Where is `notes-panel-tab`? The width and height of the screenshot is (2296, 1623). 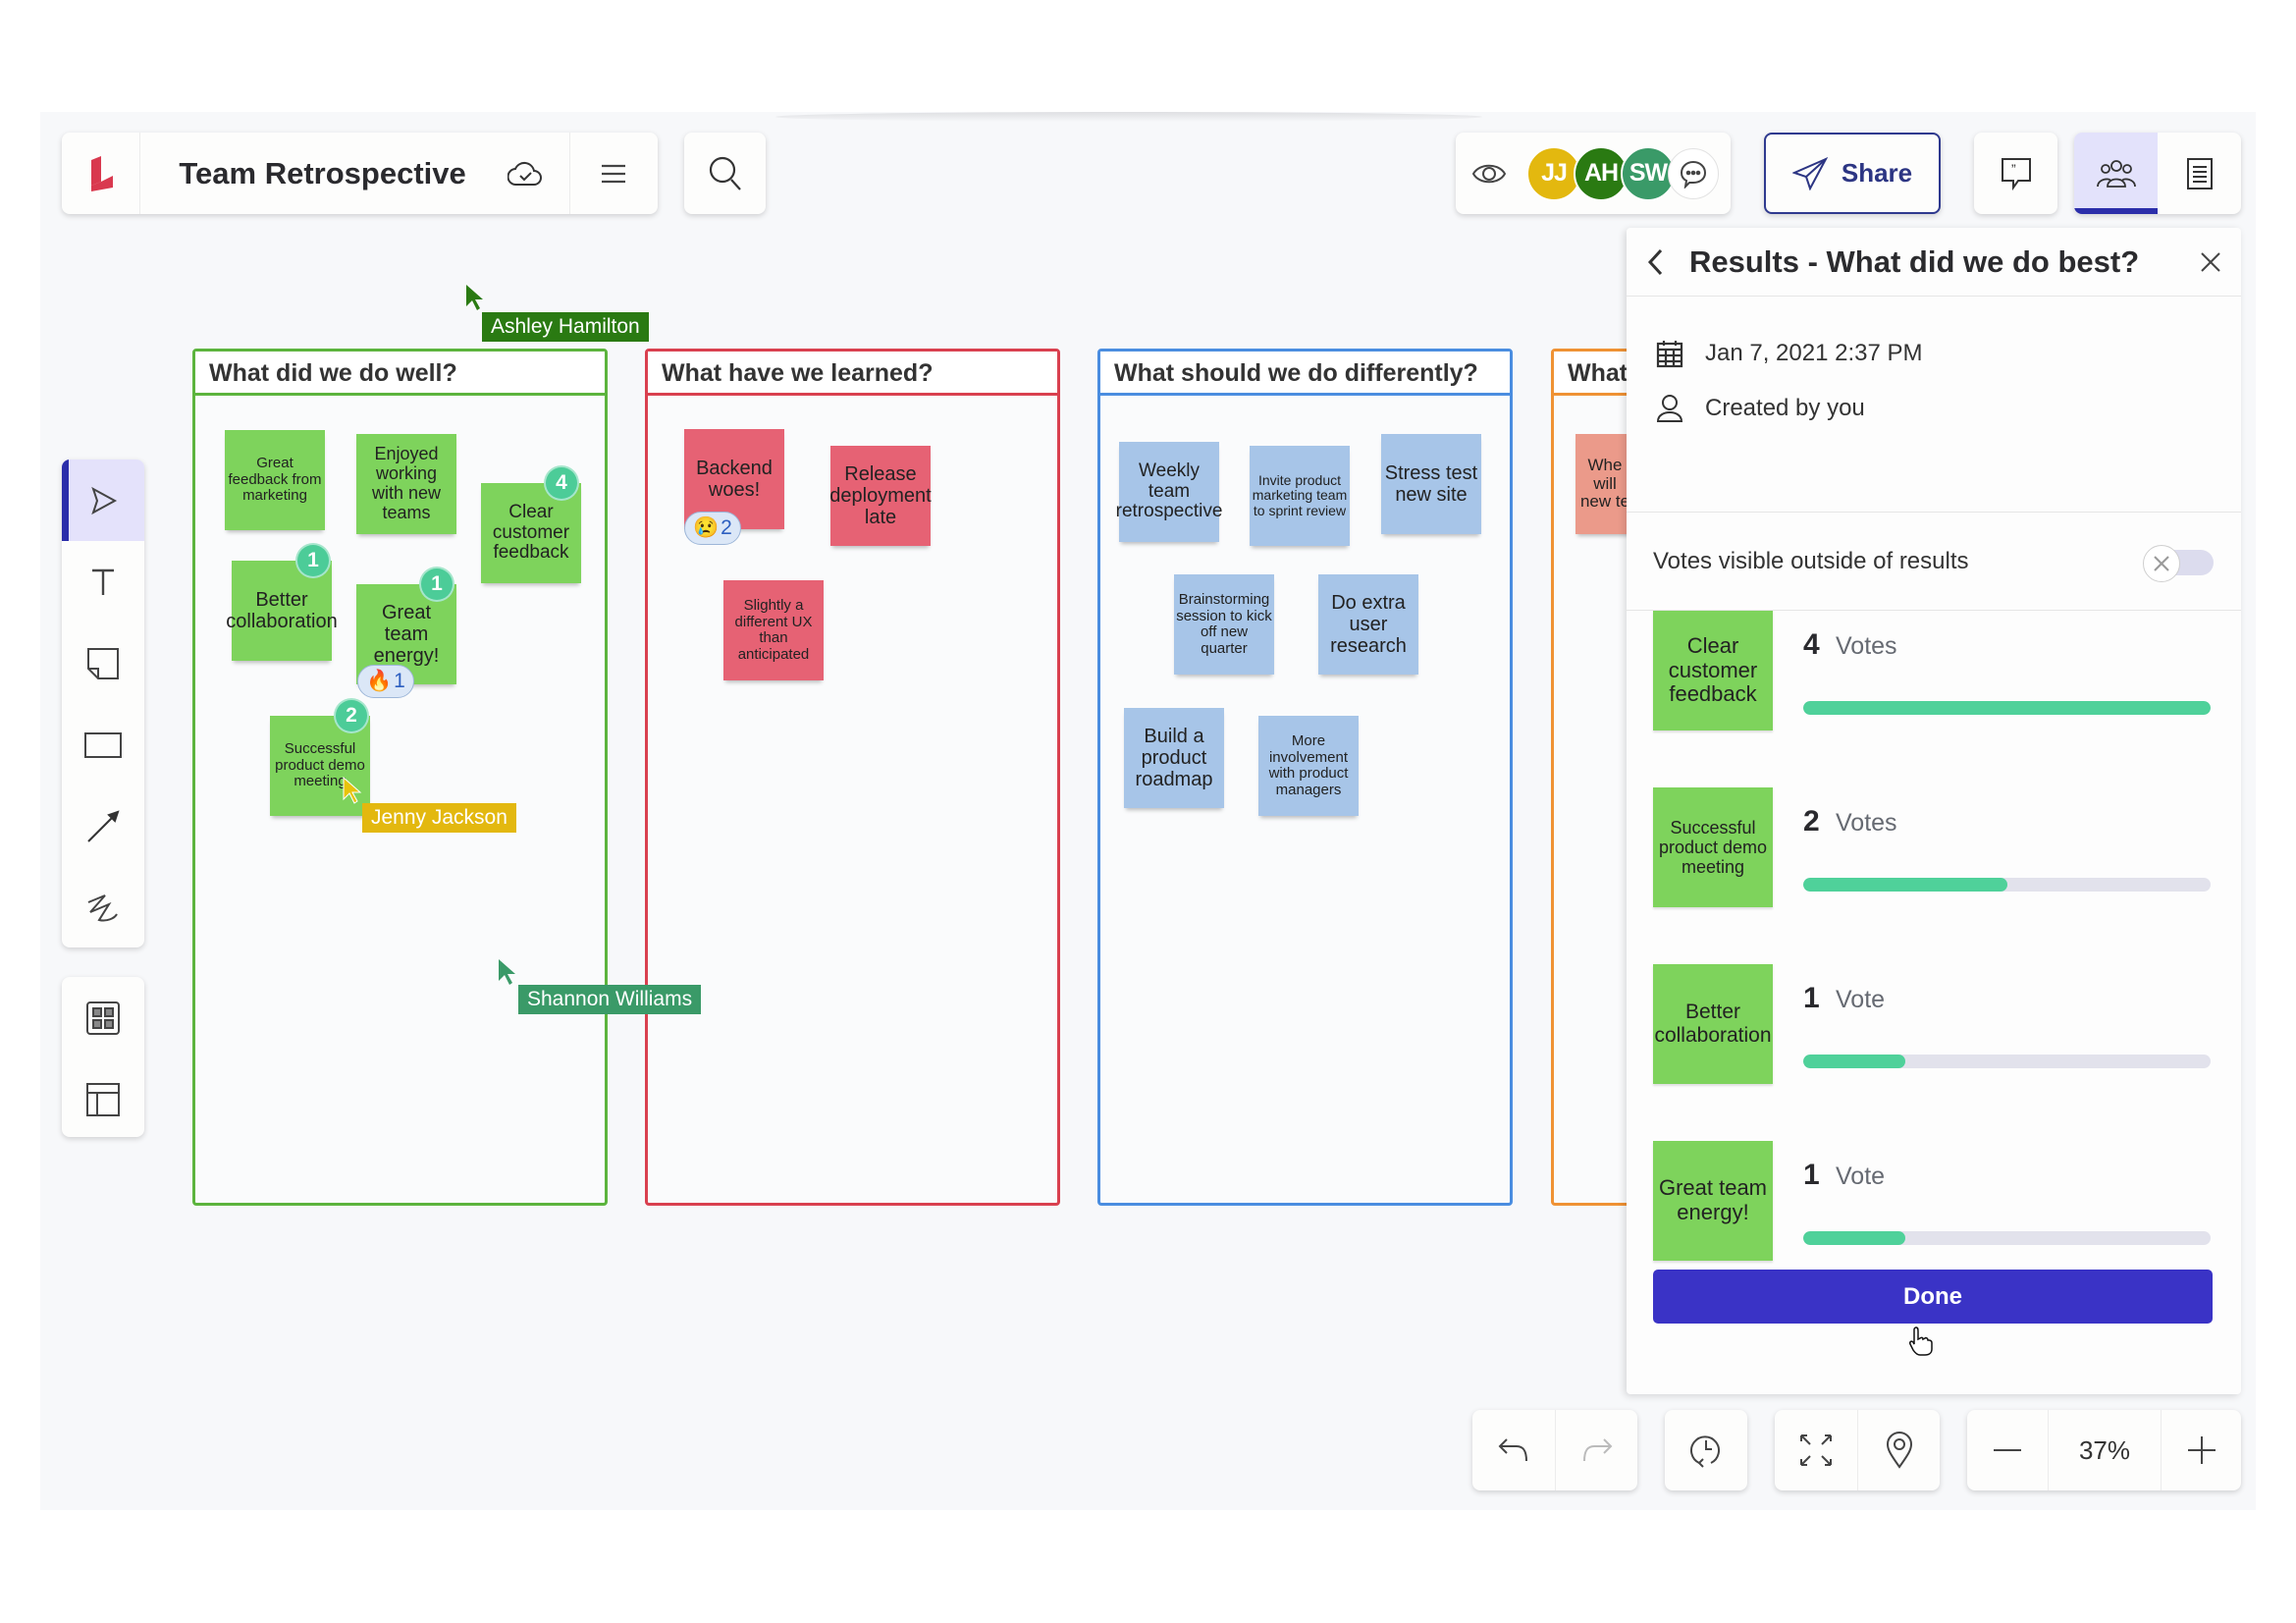
notes-panel-tab is located at coordinates (2199, 173).